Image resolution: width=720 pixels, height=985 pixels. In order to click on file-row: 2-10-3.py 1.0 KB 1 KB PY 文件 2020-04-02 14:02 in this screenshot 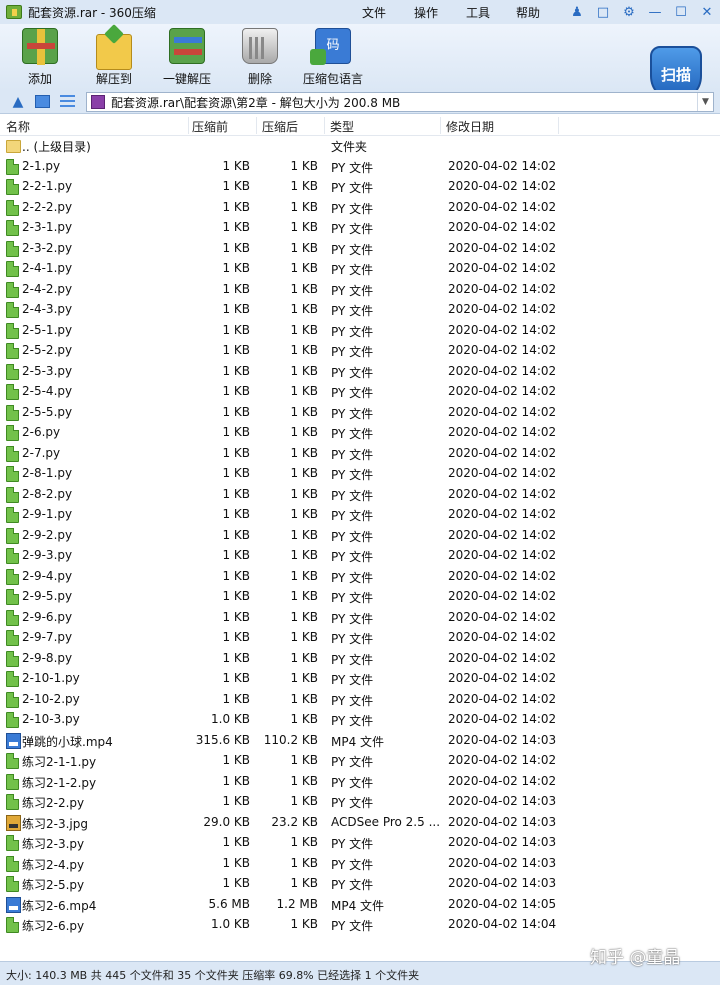, I will do `click(360, 720)`.